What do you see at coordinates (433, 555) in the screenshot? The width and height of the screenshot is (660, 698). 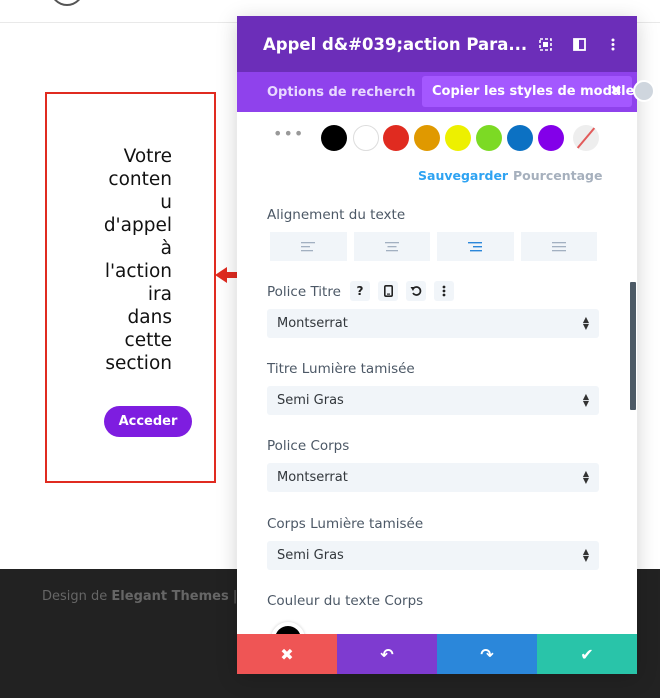 I see `body-weight-select: Semi Gras ▲ ▼` at bounding box center [433, 555].